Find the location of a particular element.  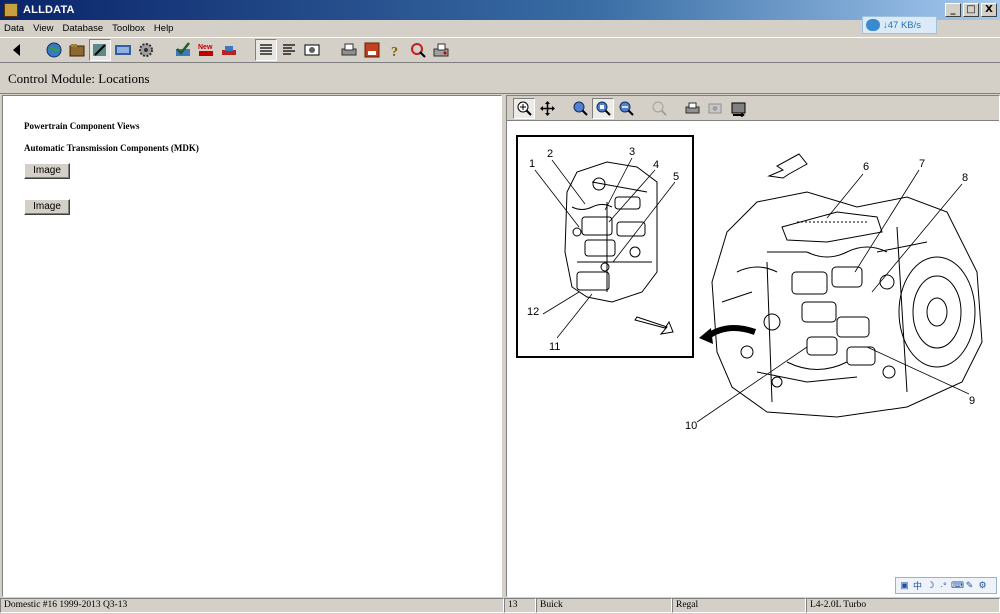

zoom-in-button is located at coordinates (524, 108).